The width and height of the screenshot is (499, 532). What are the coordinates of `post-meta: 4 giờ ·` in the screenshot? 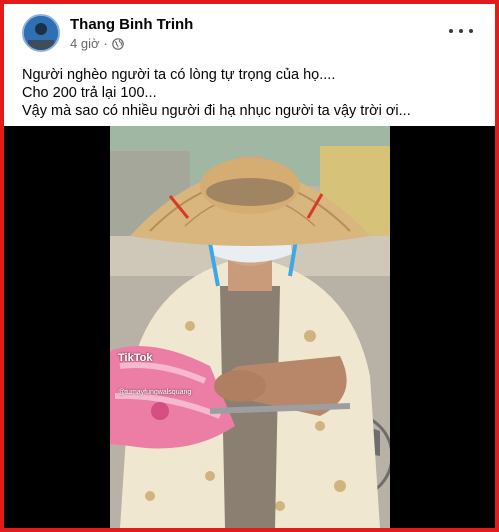 It's located at (97, 43).